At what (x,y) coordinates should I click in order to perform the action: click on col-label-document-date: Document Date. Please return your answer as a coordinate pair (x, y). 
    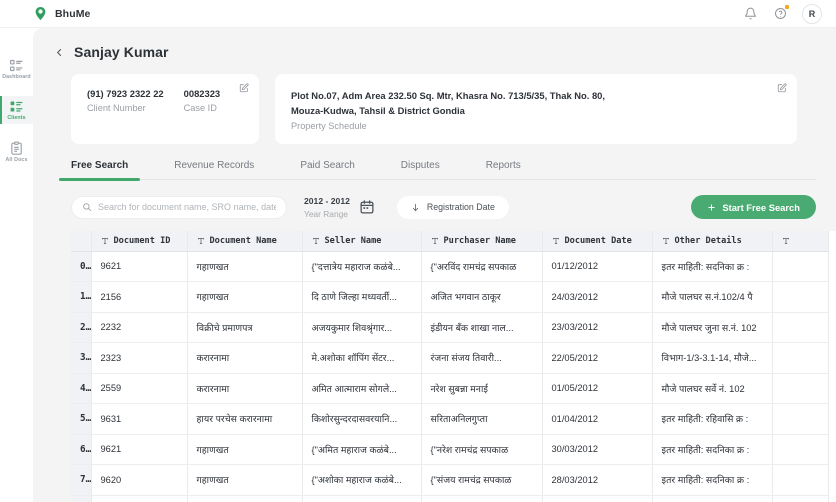
    Looking at the image, I should click on (598, 240).